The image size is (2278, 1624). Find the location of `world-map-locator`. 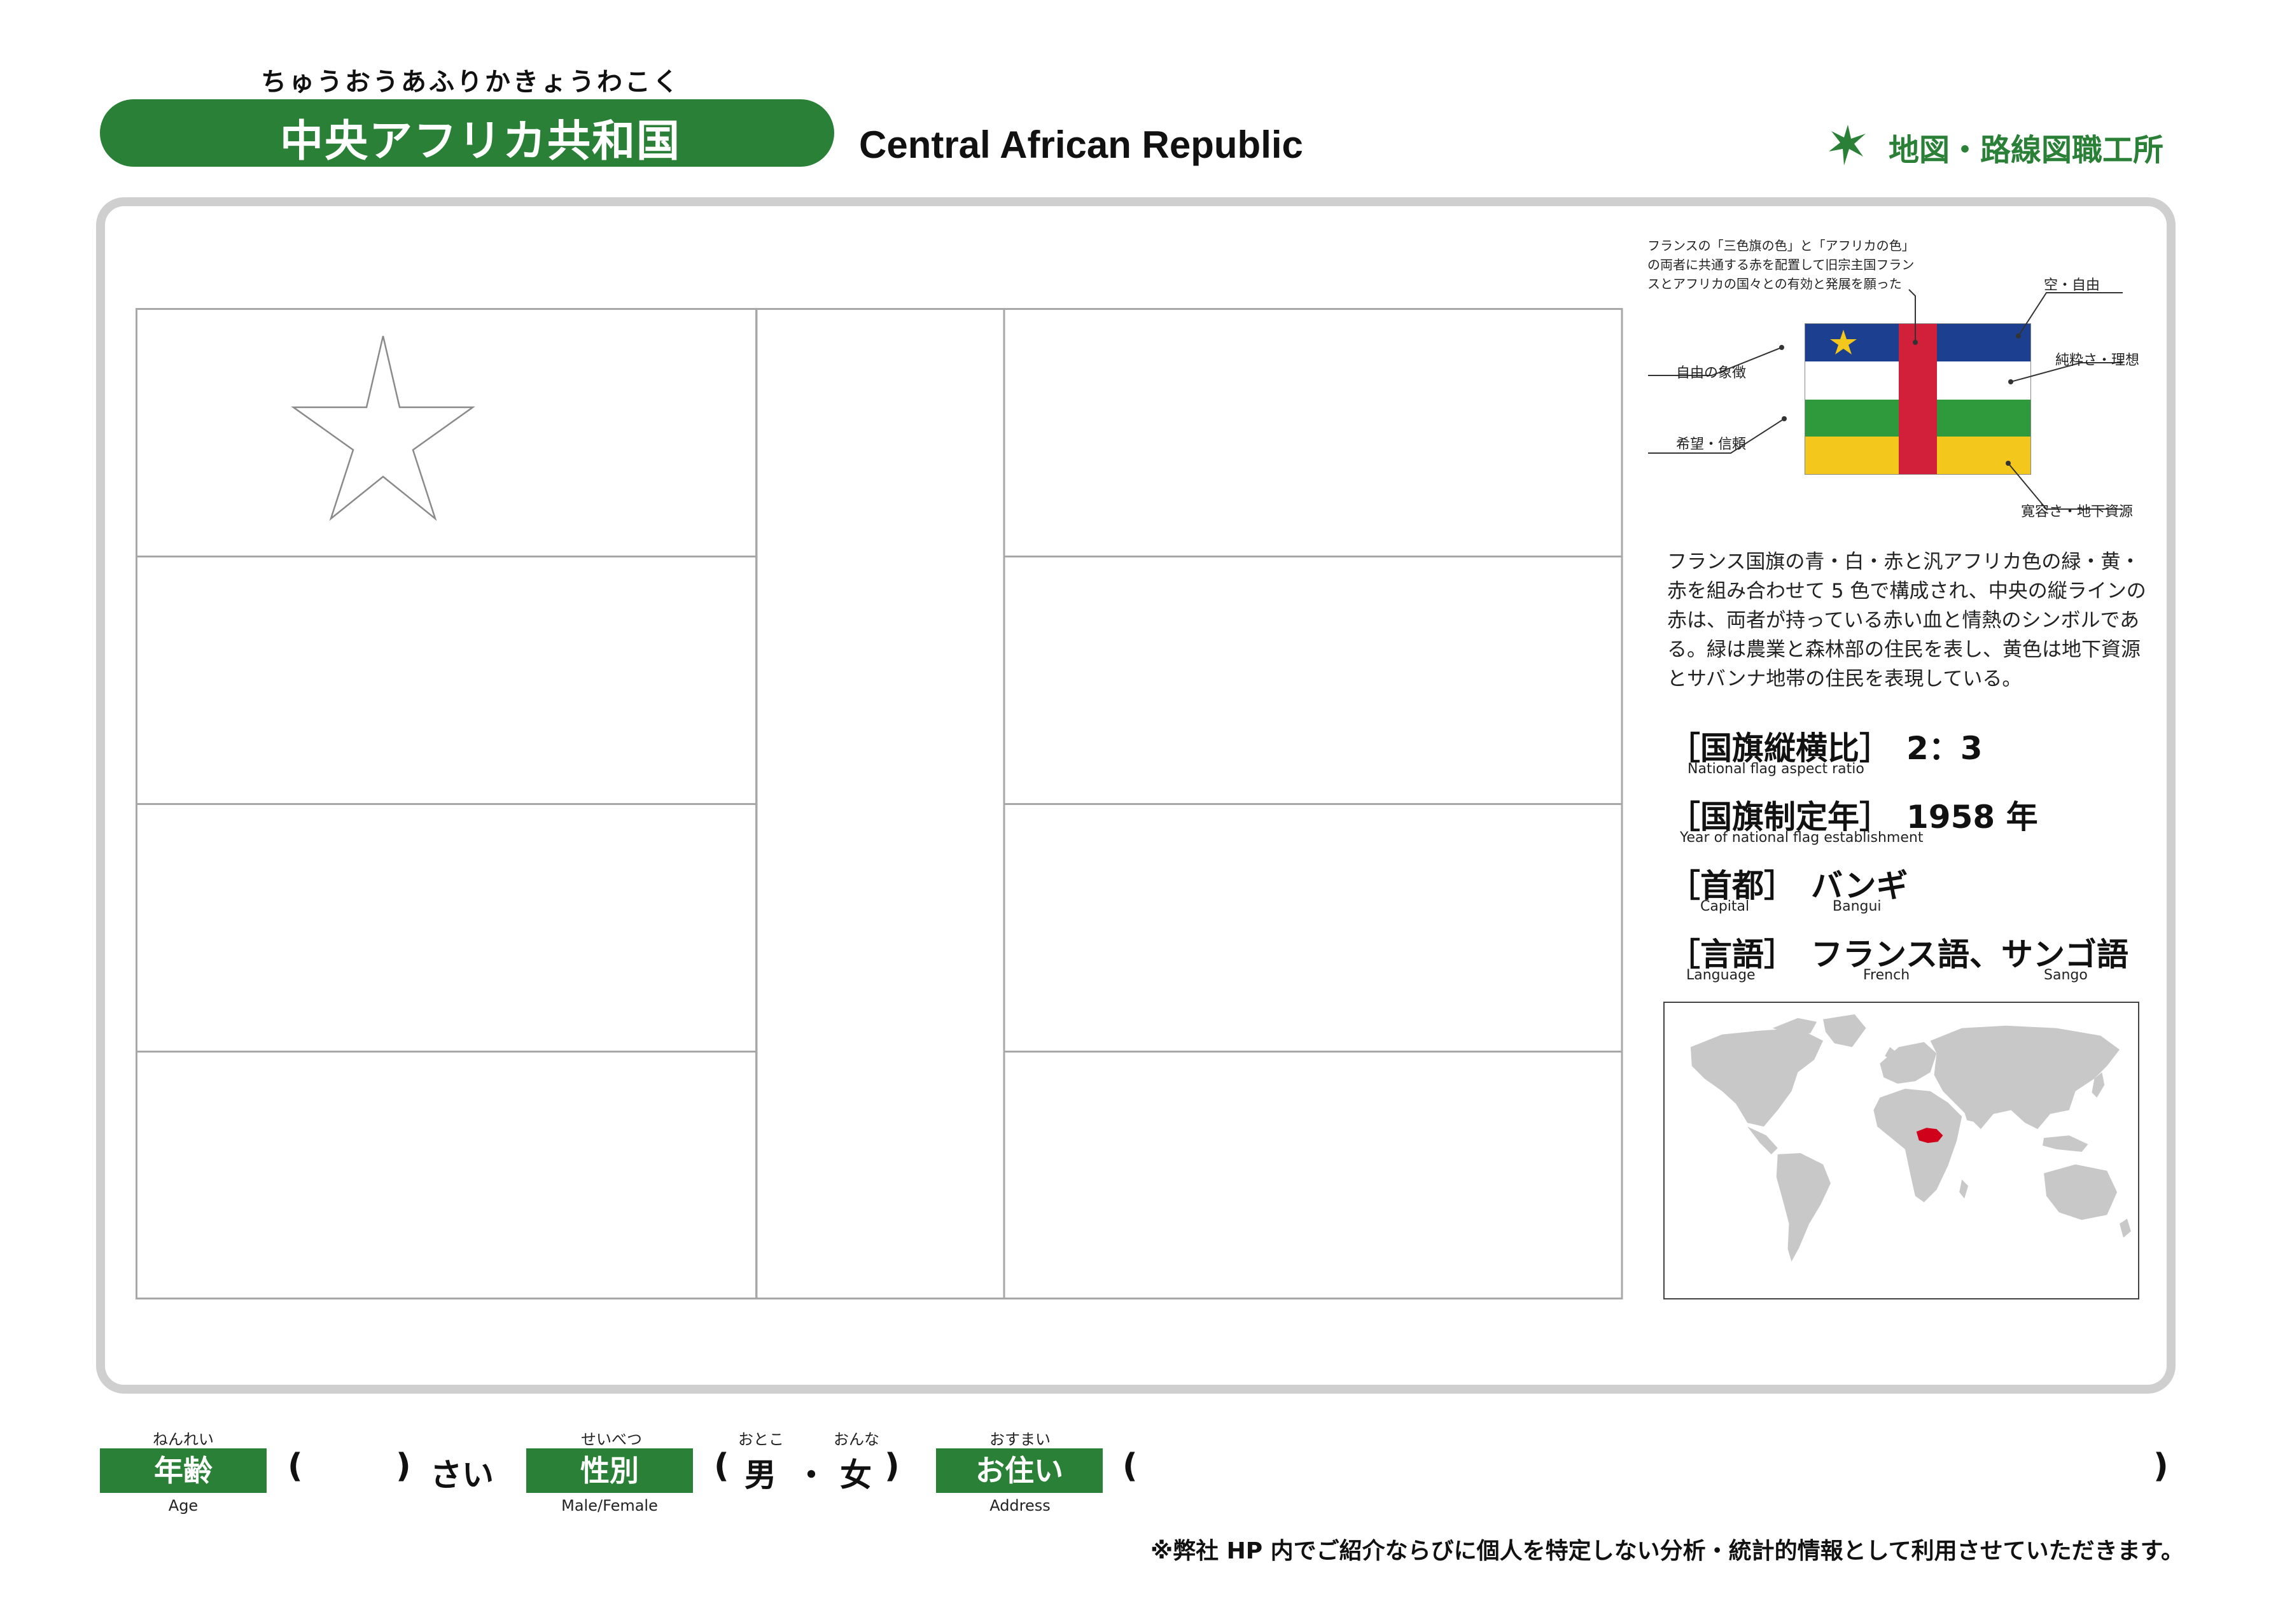

world-map-locator is located at coordinates (1901, 1150).